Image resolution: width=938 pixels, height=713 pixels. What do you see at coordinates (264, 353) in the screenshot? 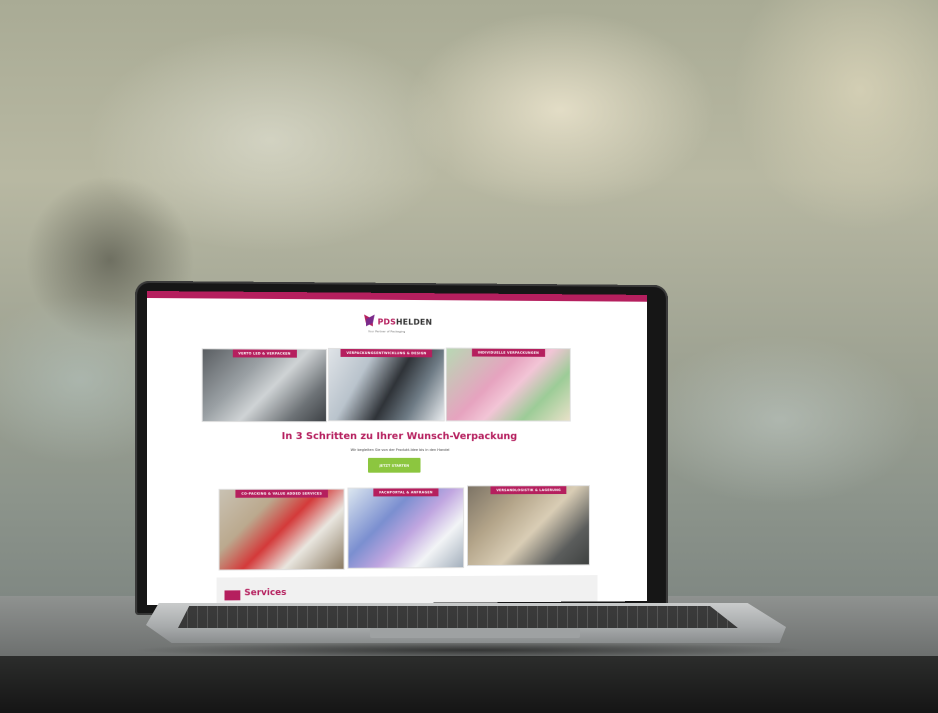
I see `tile-label: VERTO LED & VERPACKEN` at bounding box center [264, 353].